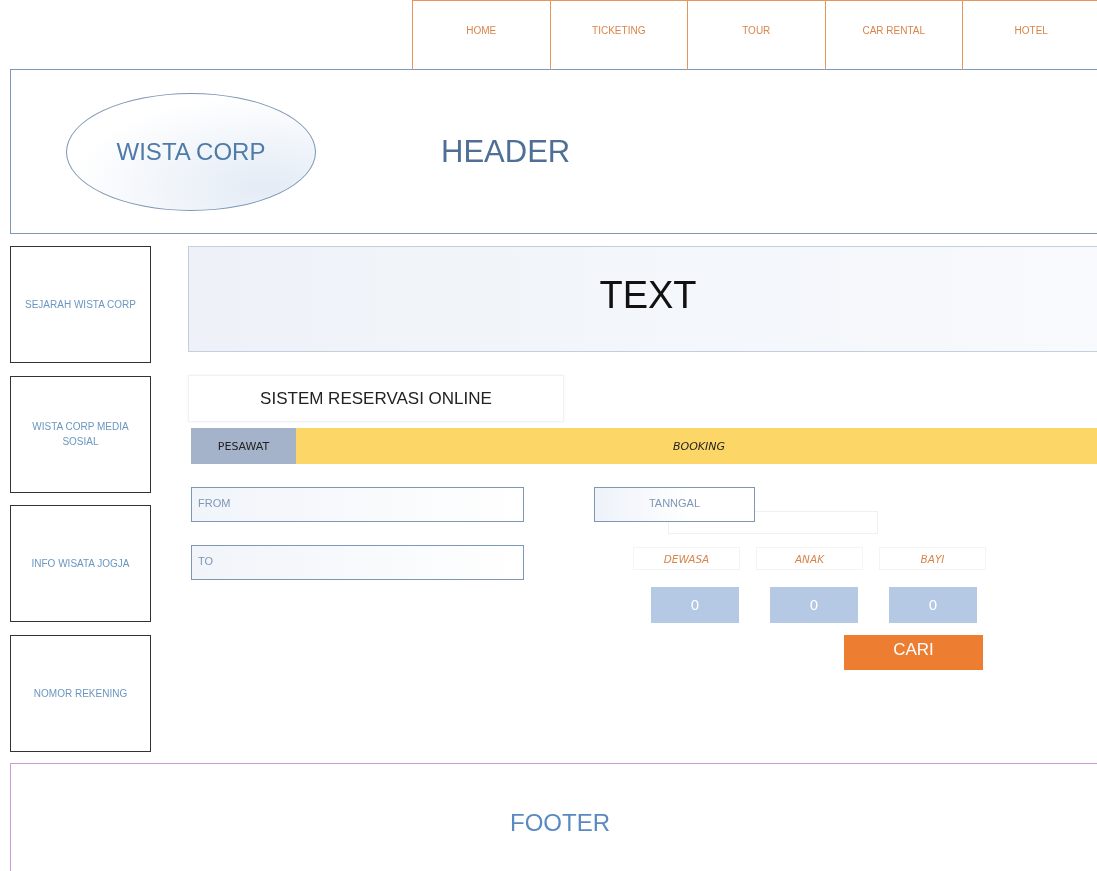 The height and width of the screenshot is (871, 1097). I want to click on tab: PESAWAT, so click(243, 446).